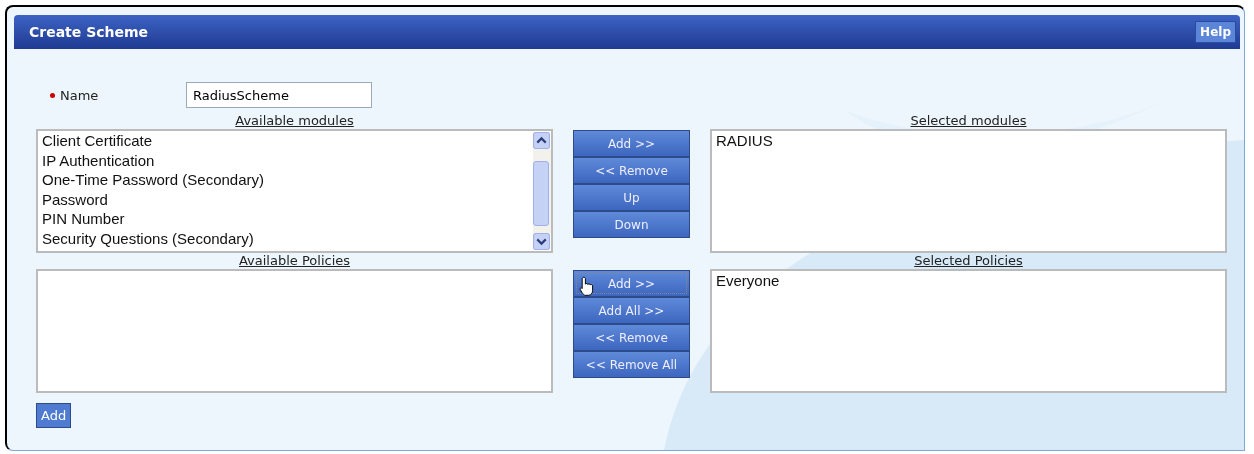 This screenshot has width=1254, height=454. I want to click on scrollbar, so click(542, 191).